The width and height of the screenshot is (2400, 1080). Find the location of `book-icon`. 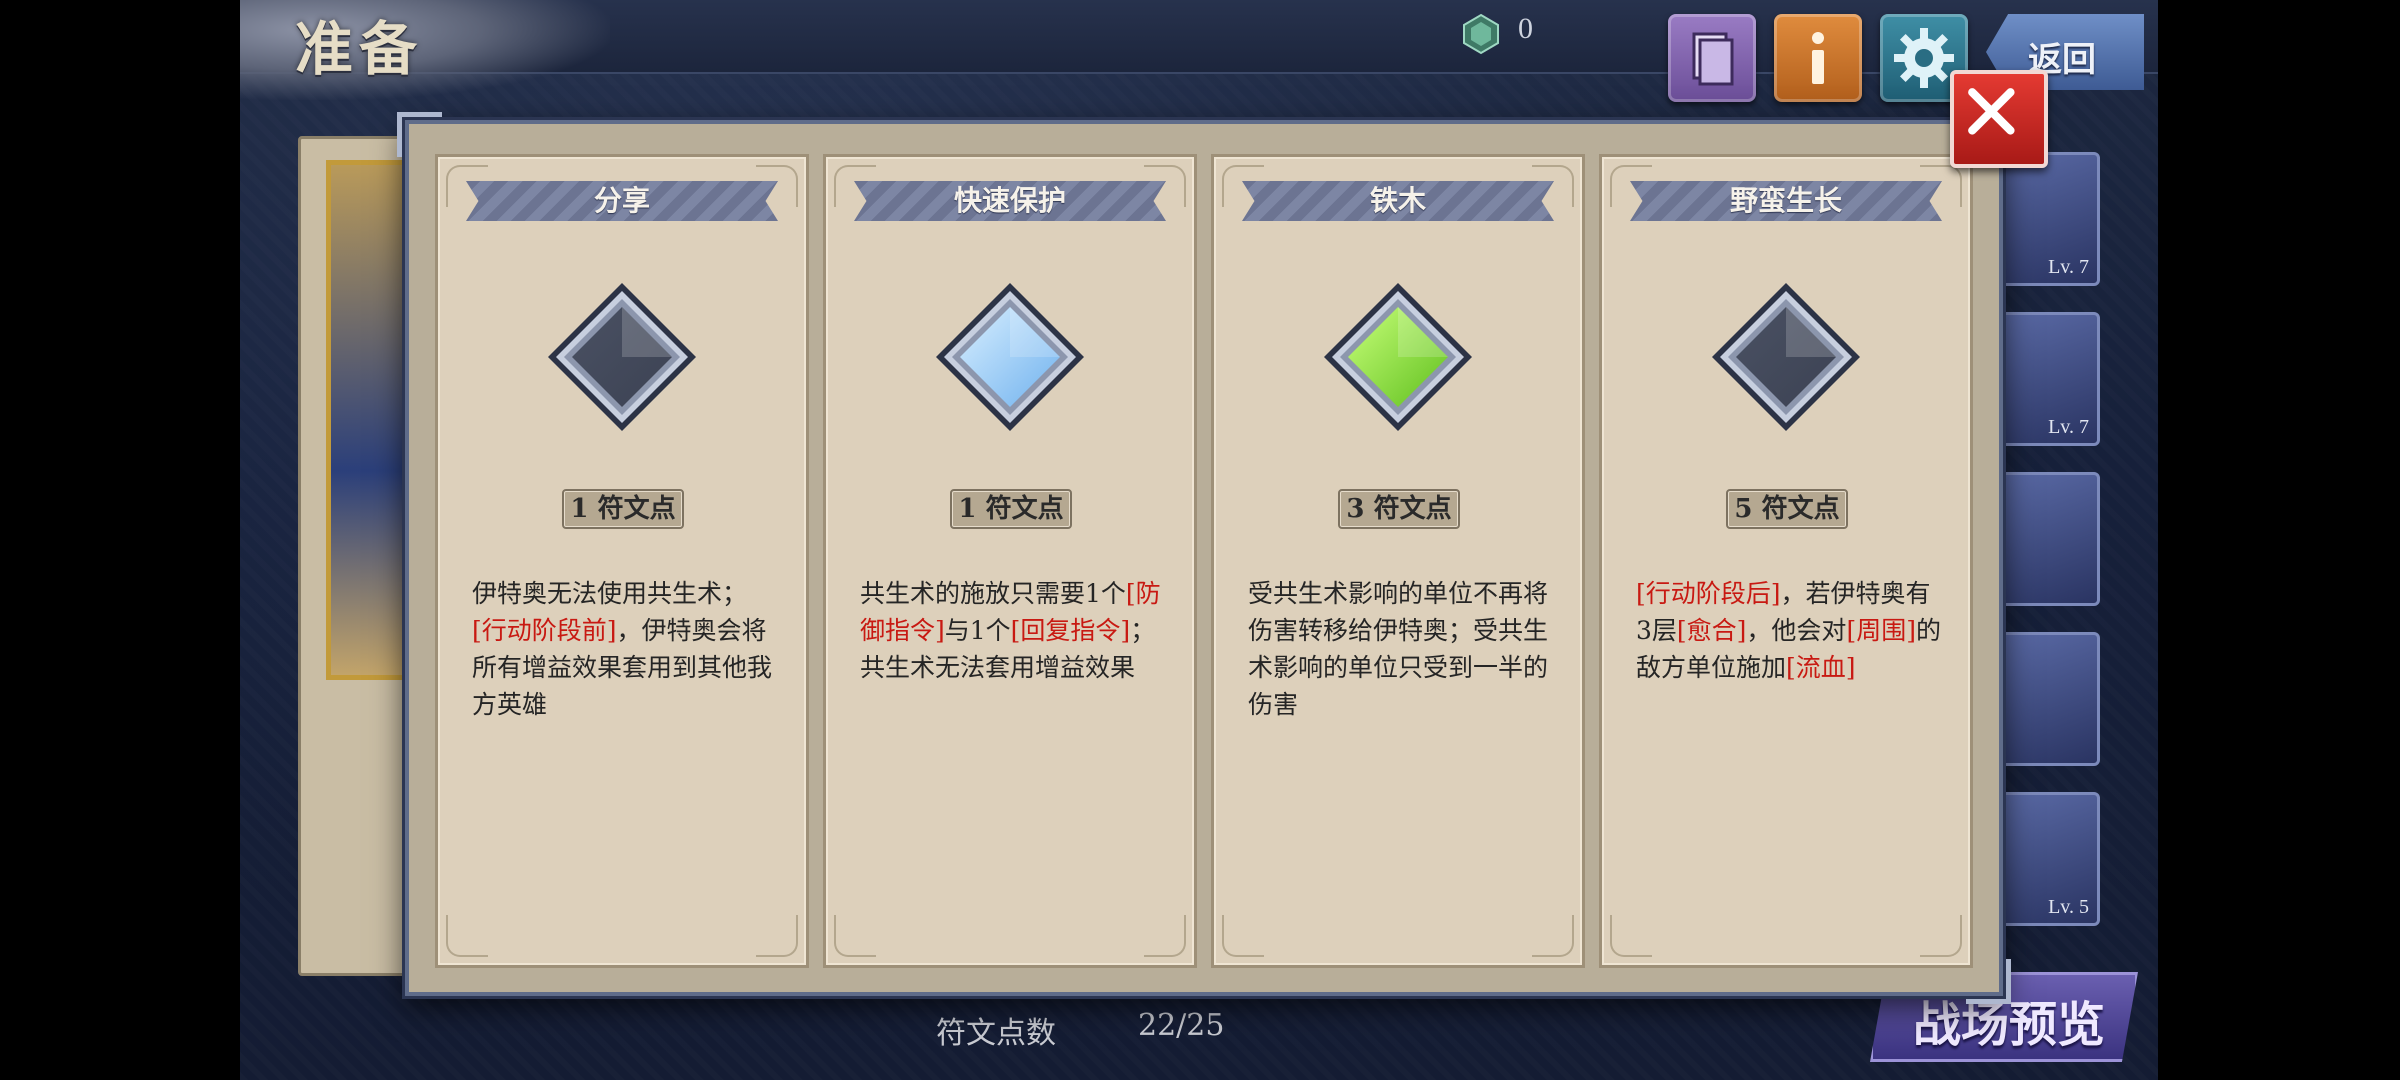

book-icon is located at coordinates (1713, 59).